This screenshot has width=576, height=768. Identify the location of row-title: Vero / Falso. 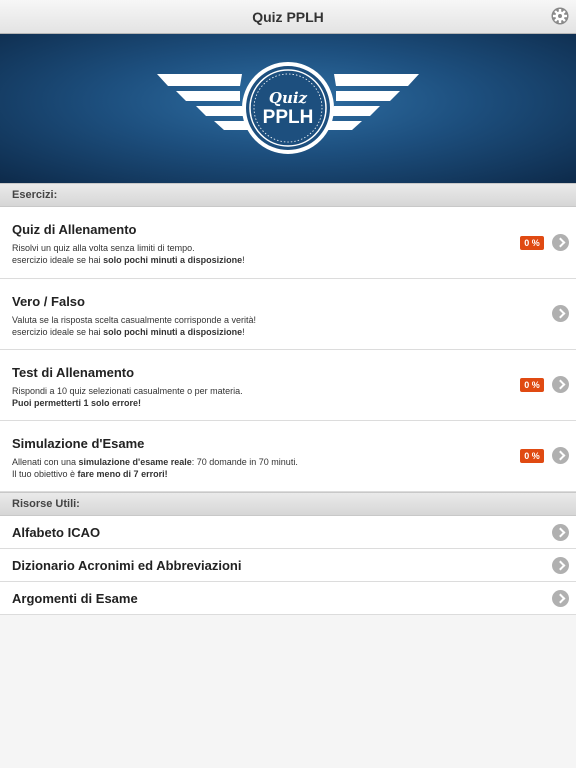
(48, 301).